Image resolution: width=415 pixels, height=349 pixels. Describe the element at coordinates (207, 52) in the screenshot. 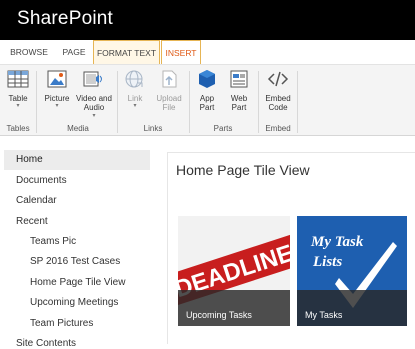

I see `ribbon-tabs: BROWSE PAGE FORMAT TEXT INSERT` at that location.